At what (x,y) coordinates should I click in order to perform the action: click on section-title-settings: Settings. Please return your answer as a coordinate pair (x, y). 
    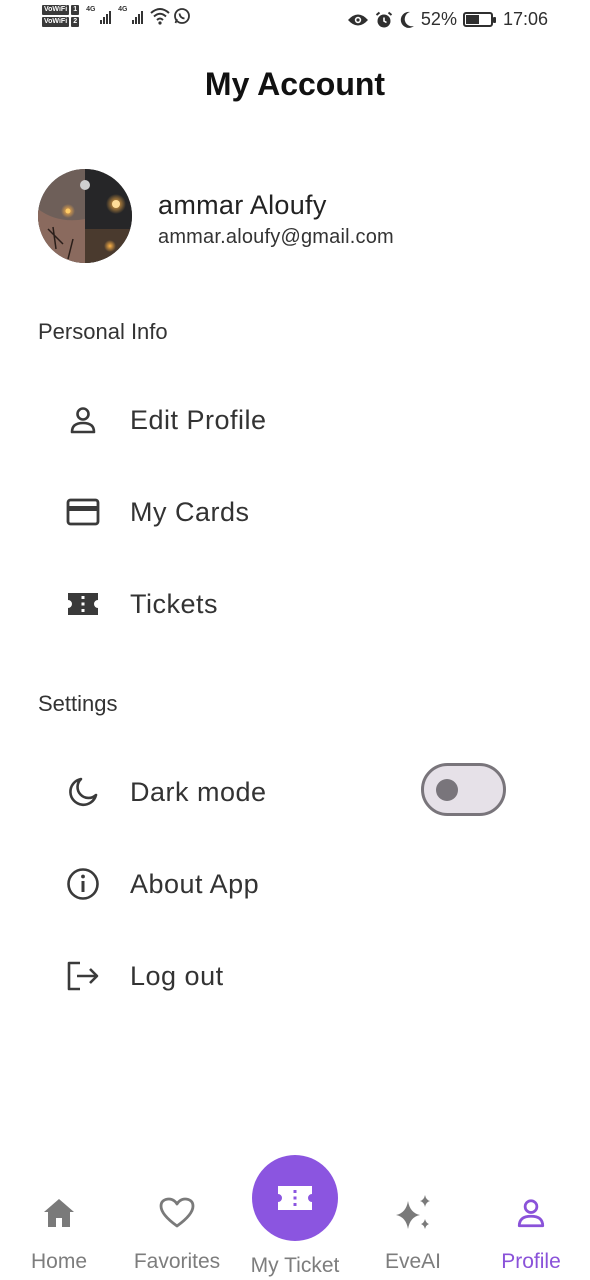
    Looking at the image, I should click on (78, 703).